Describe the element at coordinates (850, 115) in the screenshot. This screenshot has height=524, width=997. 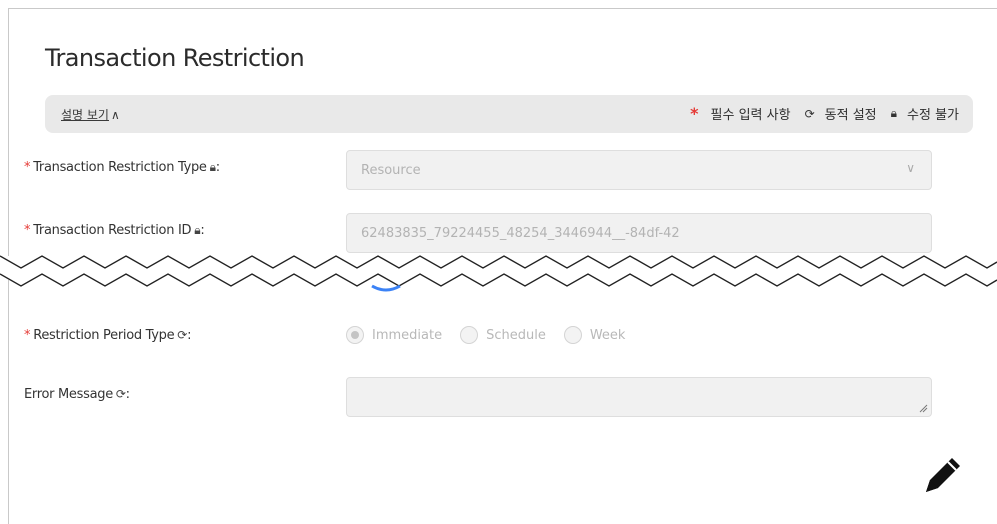
I see `legend-dynamic-text: 동적 설정` at that location.